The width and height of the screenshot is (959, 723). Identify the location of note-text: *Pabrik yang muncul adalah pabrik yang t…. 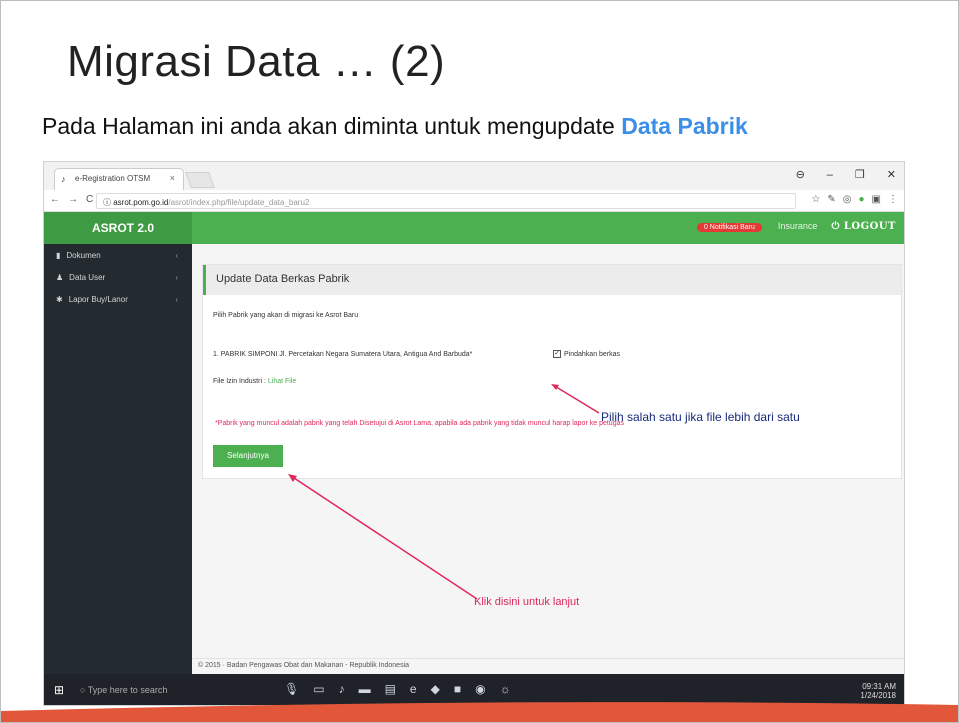
(419, 423).